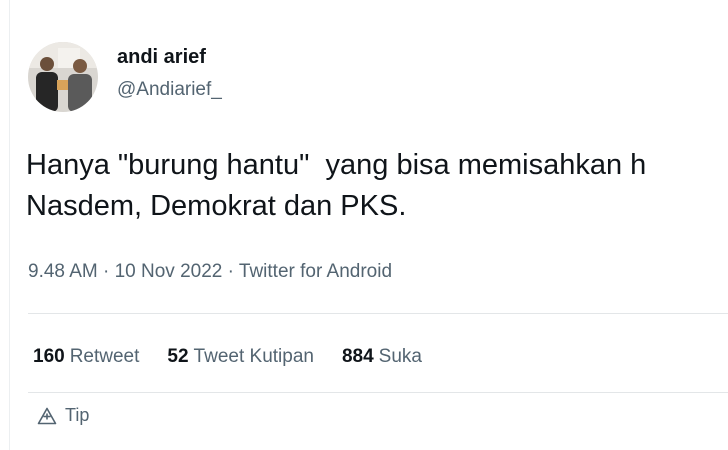  I want to click on tweet-stats: 160 Retweet 52 Tweet Kutipan 884 Suka, so click(227, 357).